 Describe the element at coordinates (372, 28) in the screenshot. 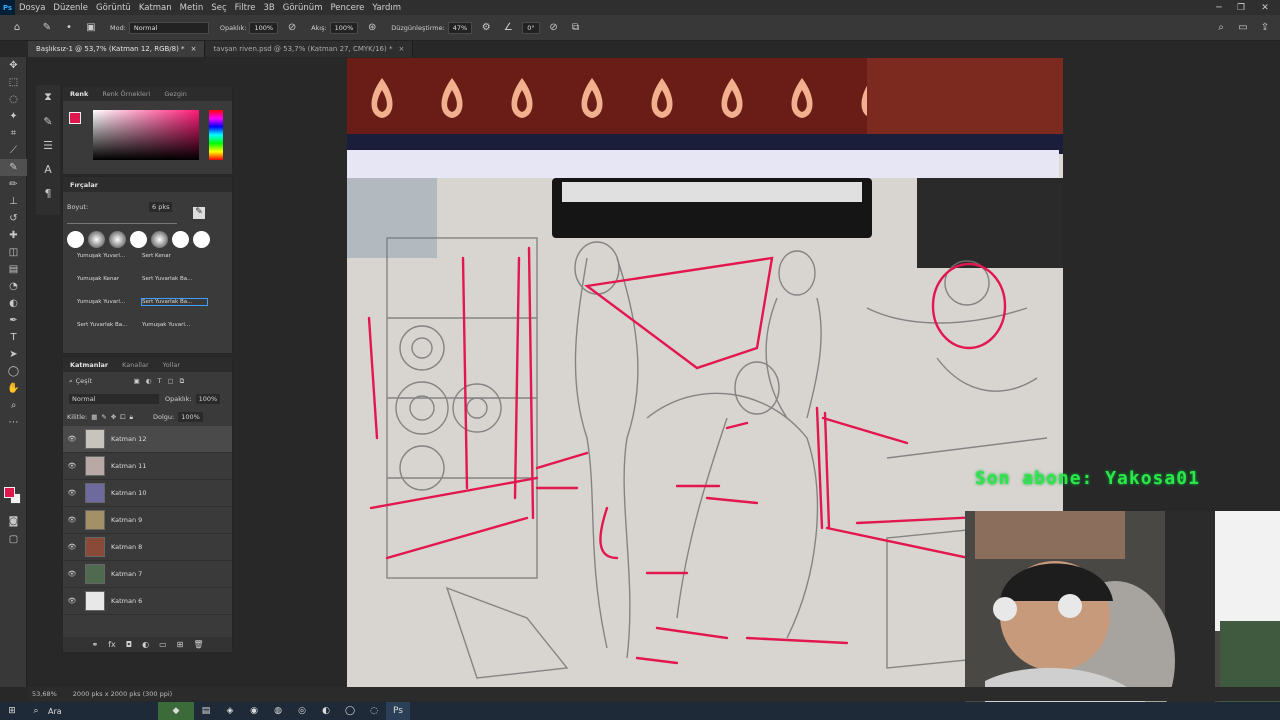

I see `airbrush-icon: ⊛` at that location.